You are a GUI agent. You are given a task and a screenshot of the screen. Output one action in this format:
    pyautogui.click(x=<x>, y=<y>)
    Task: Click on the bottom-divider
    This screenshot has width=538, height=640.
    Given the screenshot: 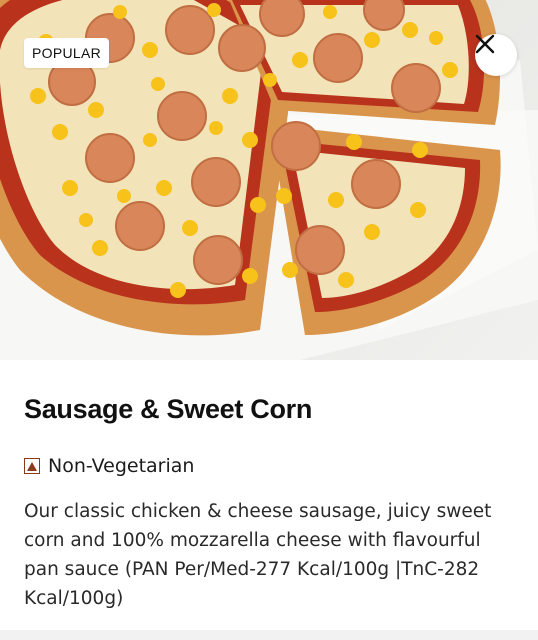 What is the action you would take?
    pyautogui.click(x=269, y=635)
    